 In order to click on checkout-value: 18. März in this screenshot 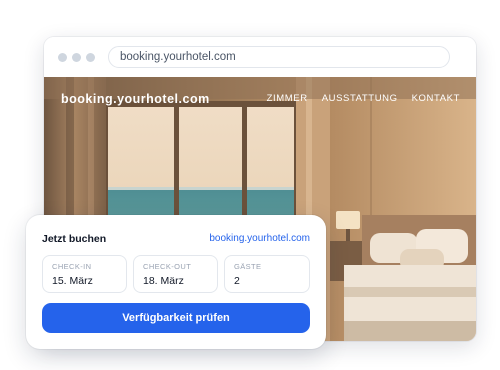, I will do `click(163, 281)`.